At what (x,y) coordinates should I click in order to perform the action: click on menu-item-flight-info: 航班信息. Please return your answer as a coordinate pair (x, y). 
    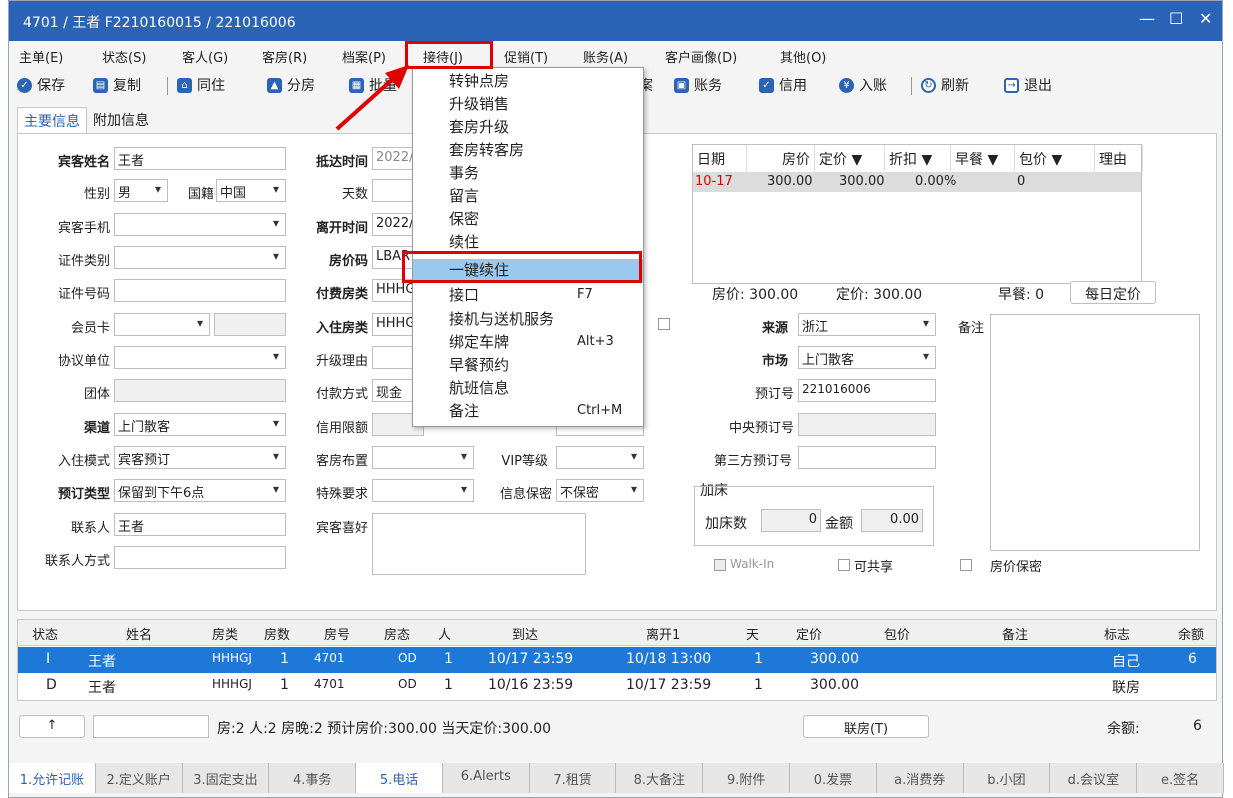
    Looking at the image, I should click on (528, 388).